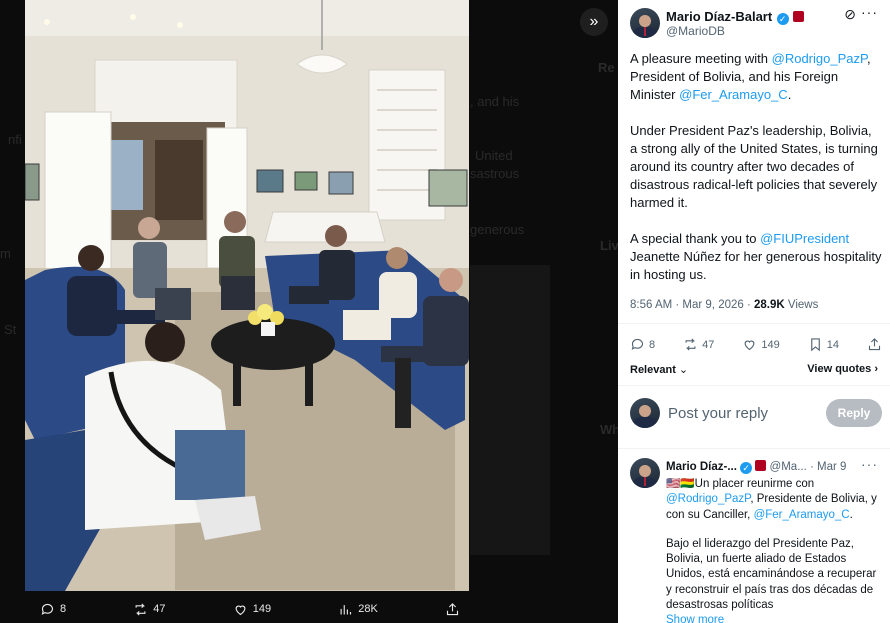  I want to click on reply-composer: Post your reply Reply, so click(756, 414).